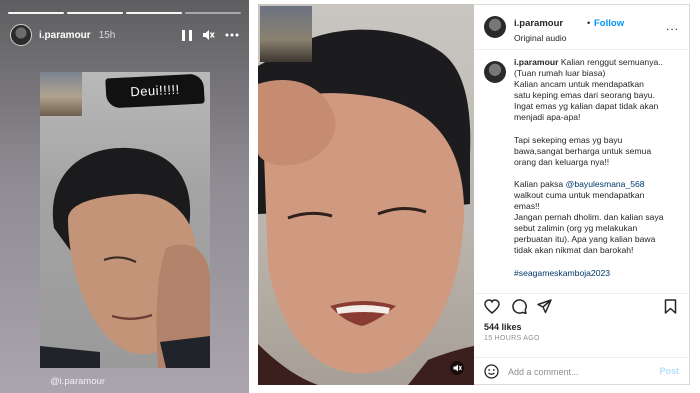 The width and height of the screenshot is (700, 393). I want to click on post-author-avatar, so click(495, 27).